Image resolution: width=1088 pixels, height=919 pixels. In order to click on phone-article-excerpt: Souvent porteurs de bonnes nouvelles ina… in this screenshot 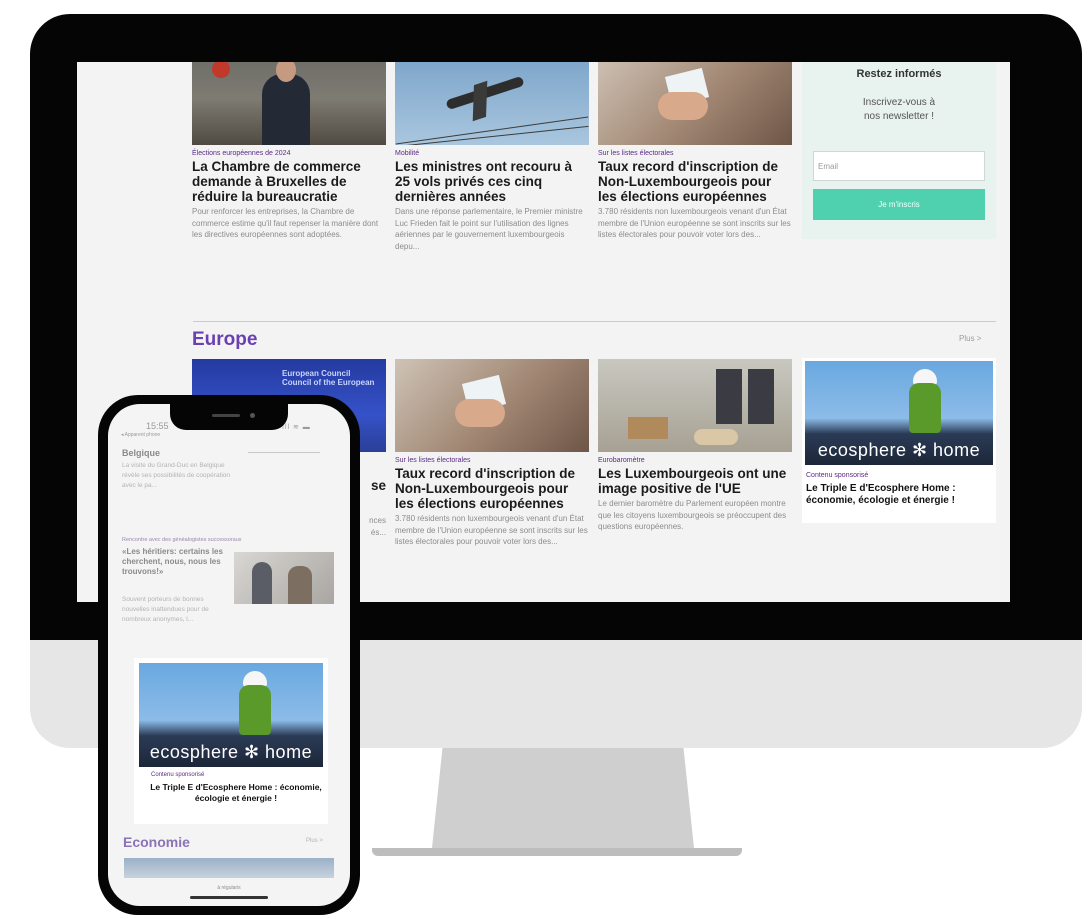, I will do `click(165, 609)`.